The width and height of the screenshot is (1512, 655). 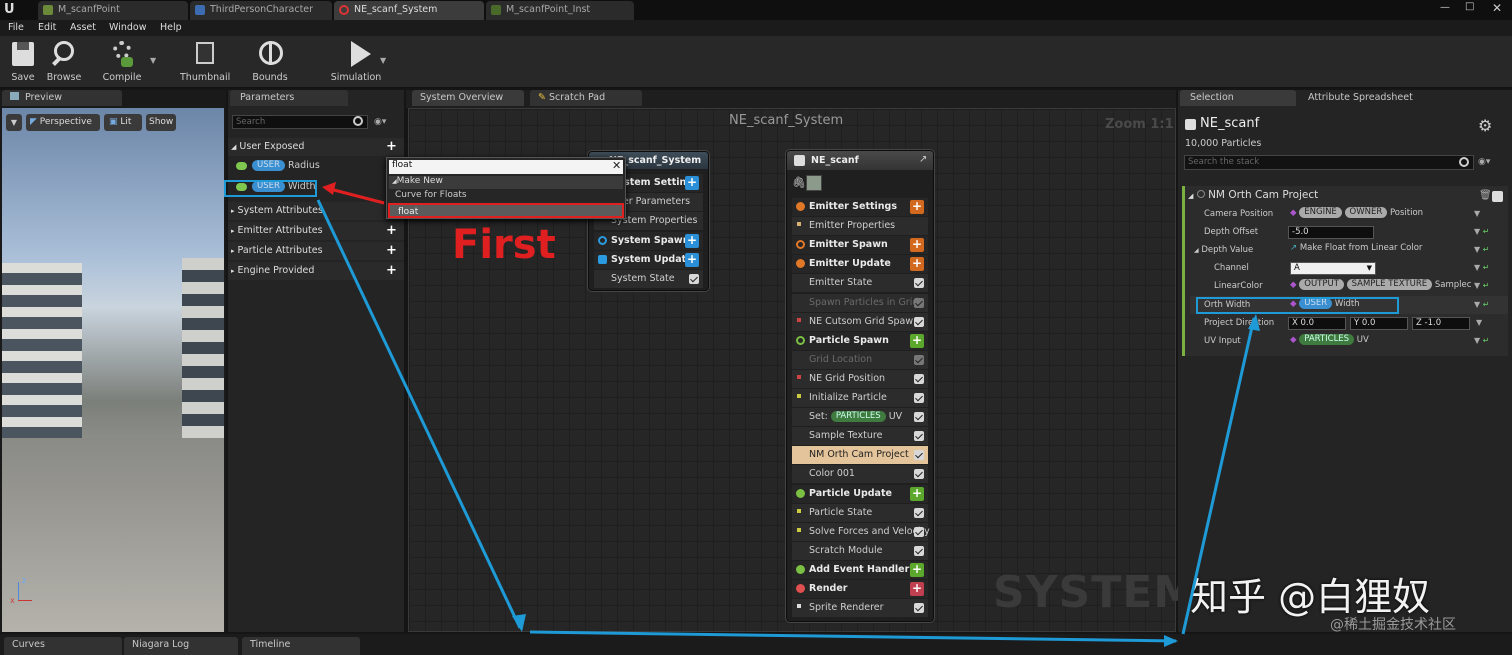 What do you see at coordinates (1171, 641) in the screenshot?
I see `blue-arrowhead-right` at bounding box center [1171, 641].